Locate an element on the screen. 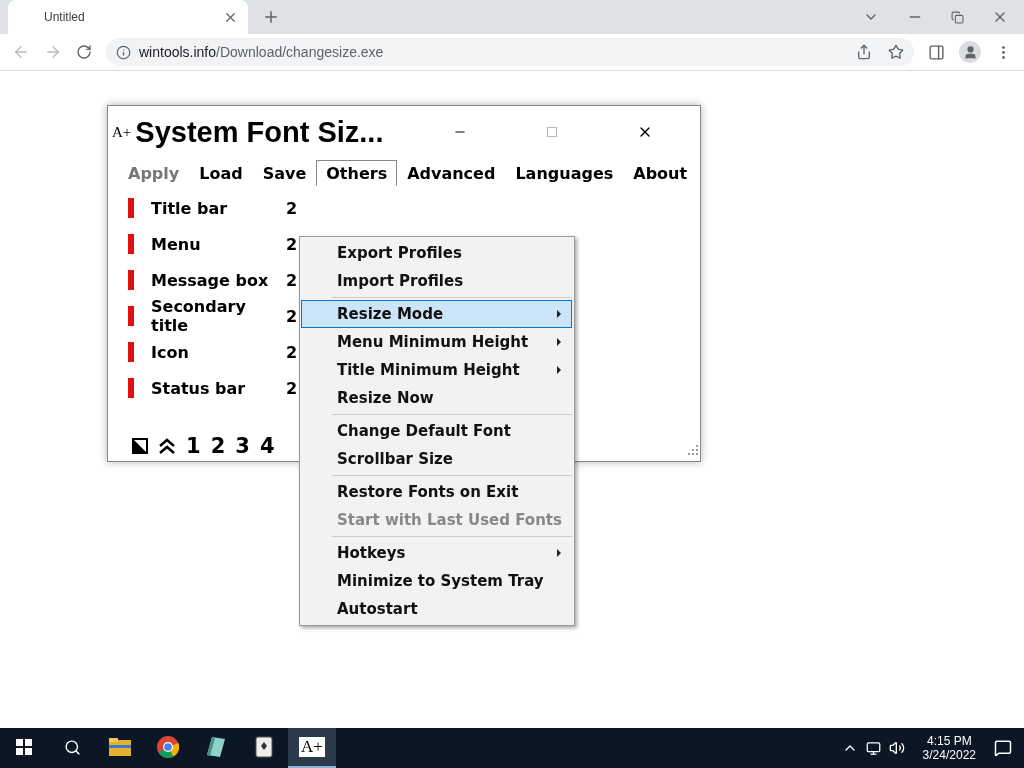 The width and height of the screenshot is (1024, 768). address-bar: wintools.info/Download/changesize.exe is located at coordinates (510, 52).